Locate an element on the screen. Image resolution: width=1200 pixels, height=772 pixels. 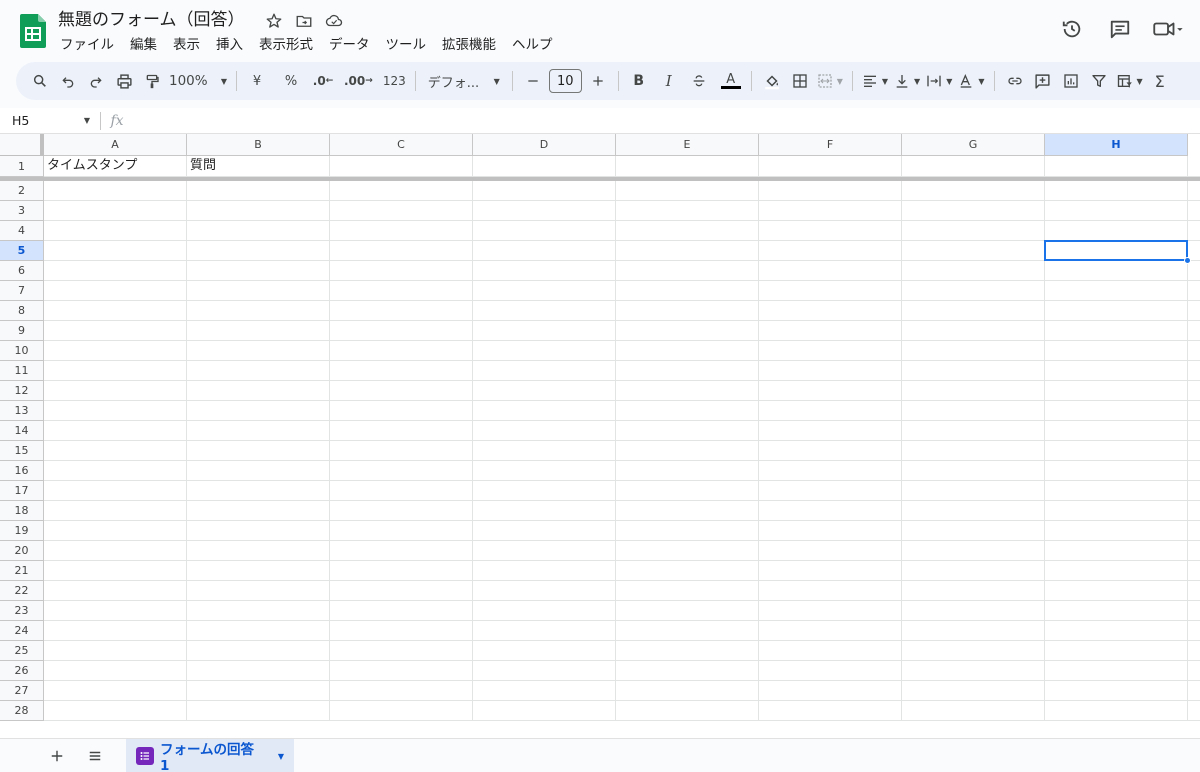
cell-b3 is located at coordinates (258, 211).